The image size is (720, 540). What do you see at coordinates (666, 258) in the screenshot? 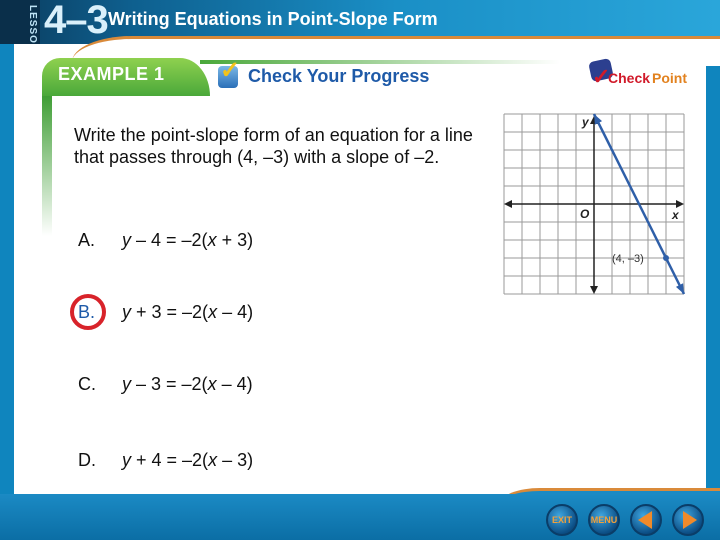
I see `graph-point` at bounding box center [666, 258].